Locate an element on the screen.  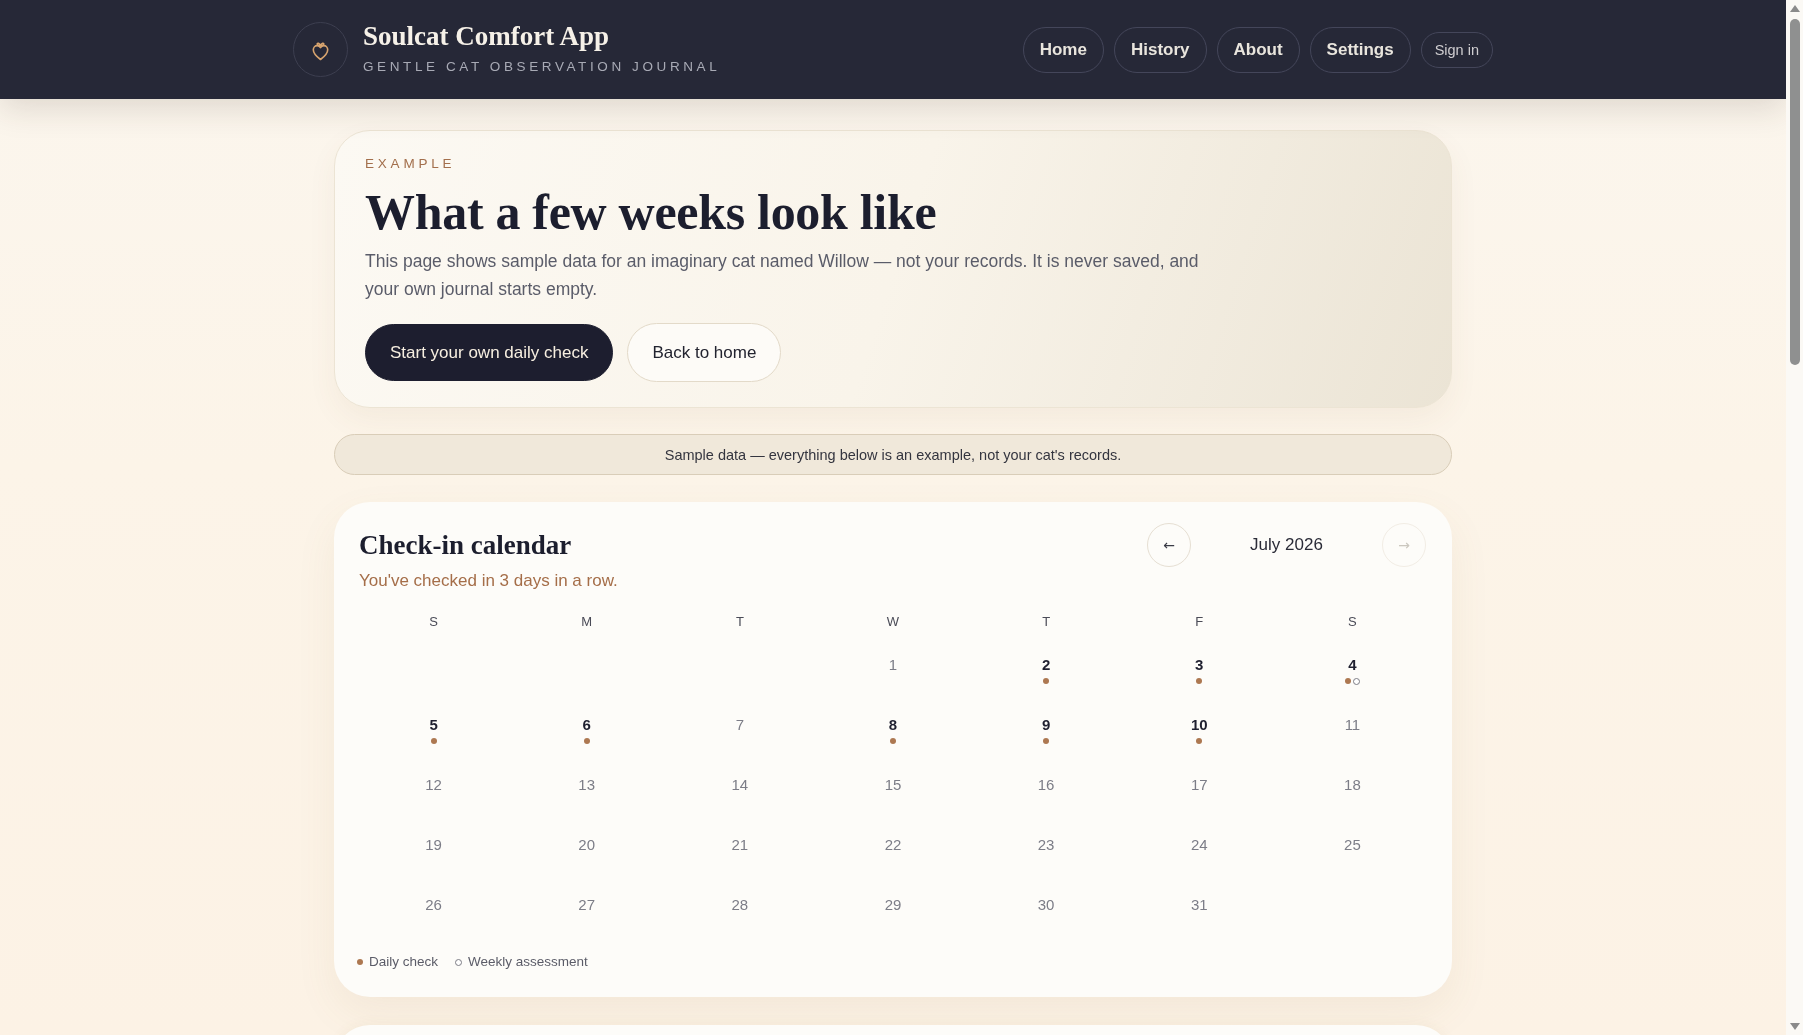
day-number: 26 is located at coordinates (433, 905).